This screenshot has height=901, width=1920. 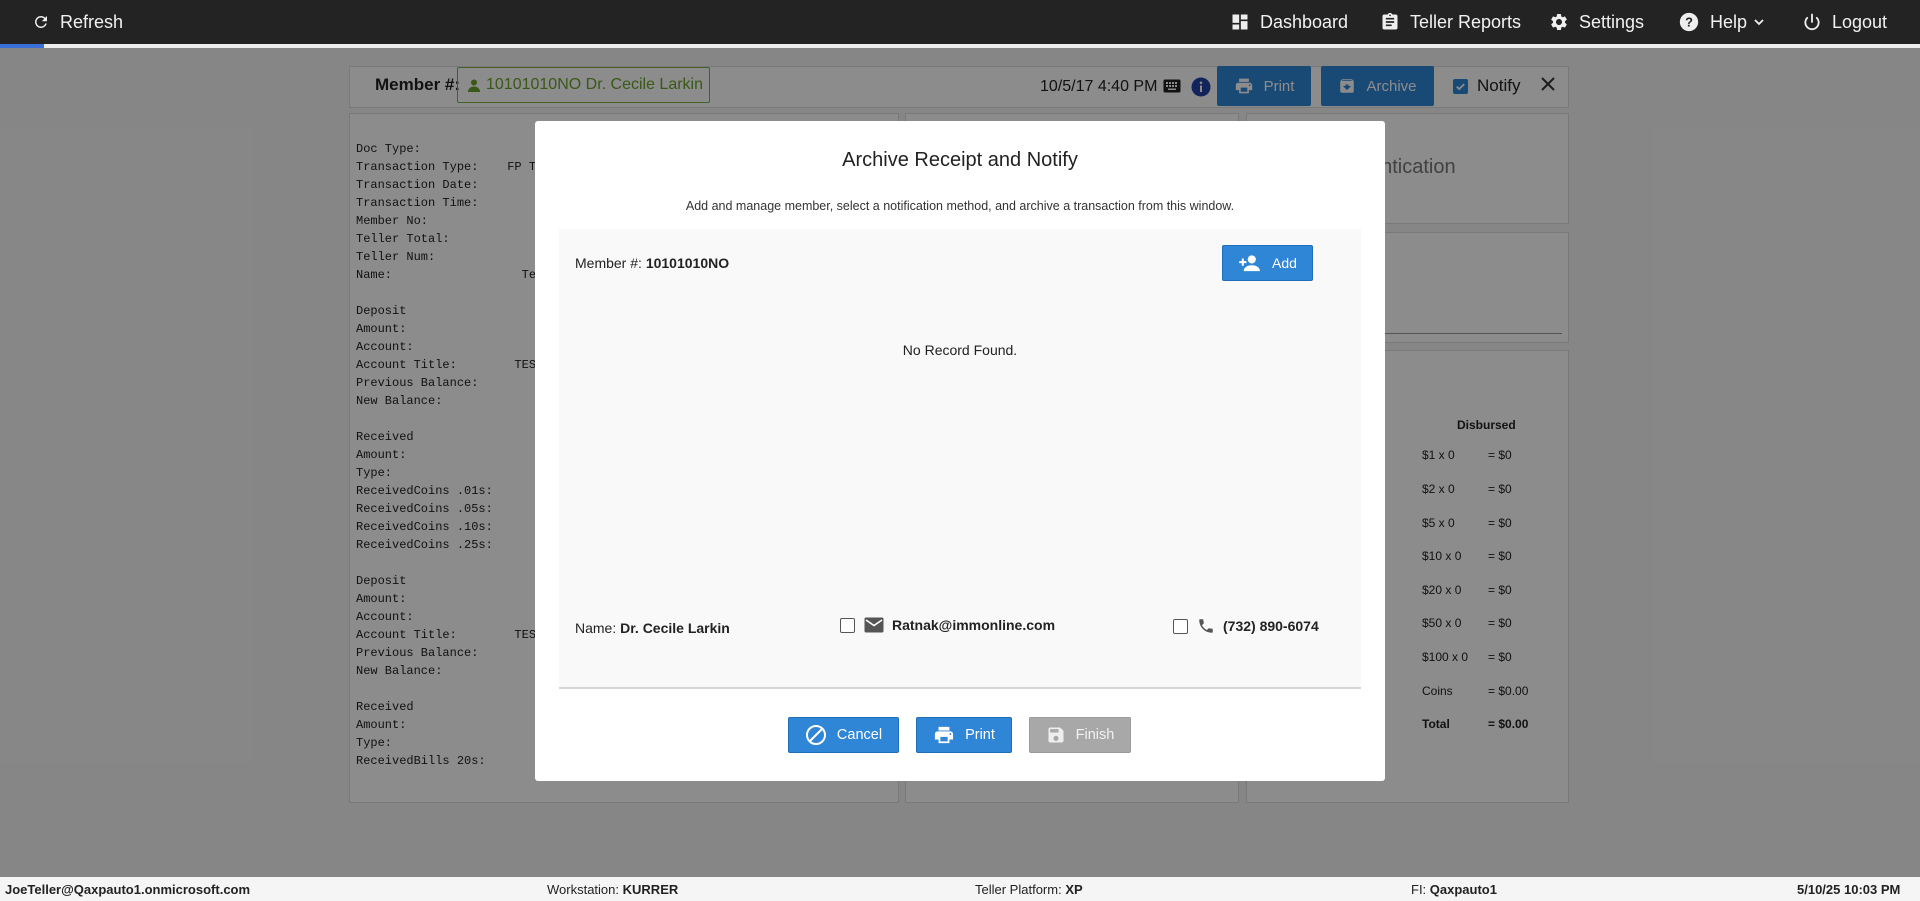 I want to click on mail-icon, so click(x=874, y=625).